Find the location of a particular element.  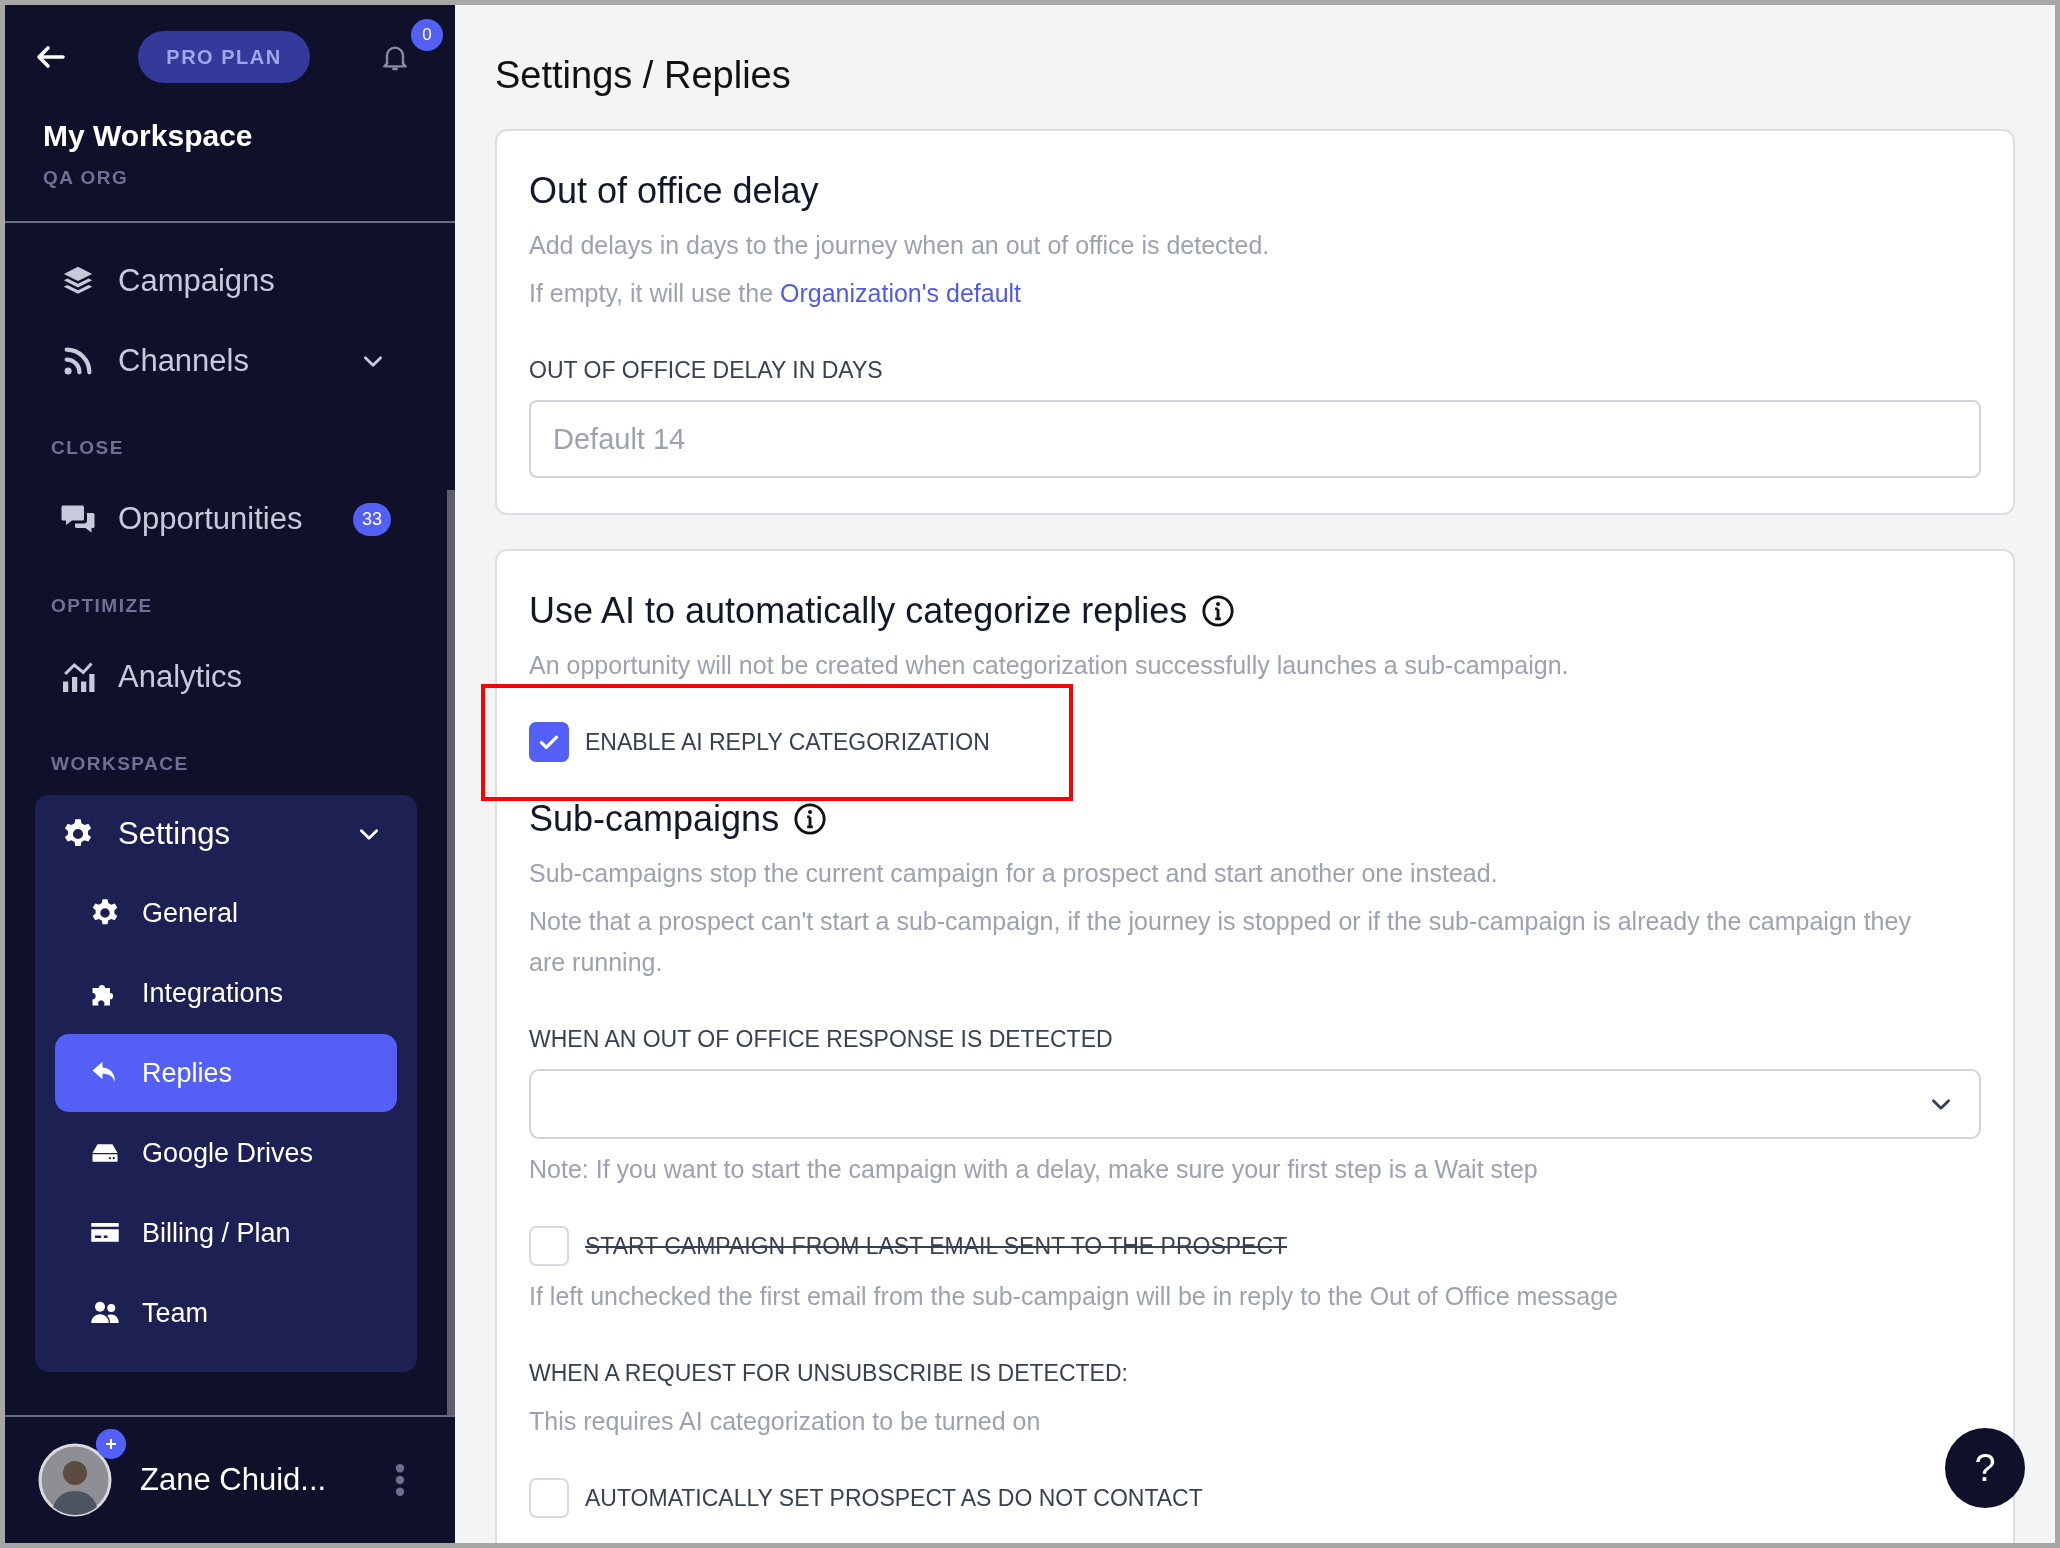

description-text: Note that a prospect can't start a sub-campaign, if the journey is stopped or if the sub-campaign is already the campaign they are running. is located at coordinates (1220, 942).